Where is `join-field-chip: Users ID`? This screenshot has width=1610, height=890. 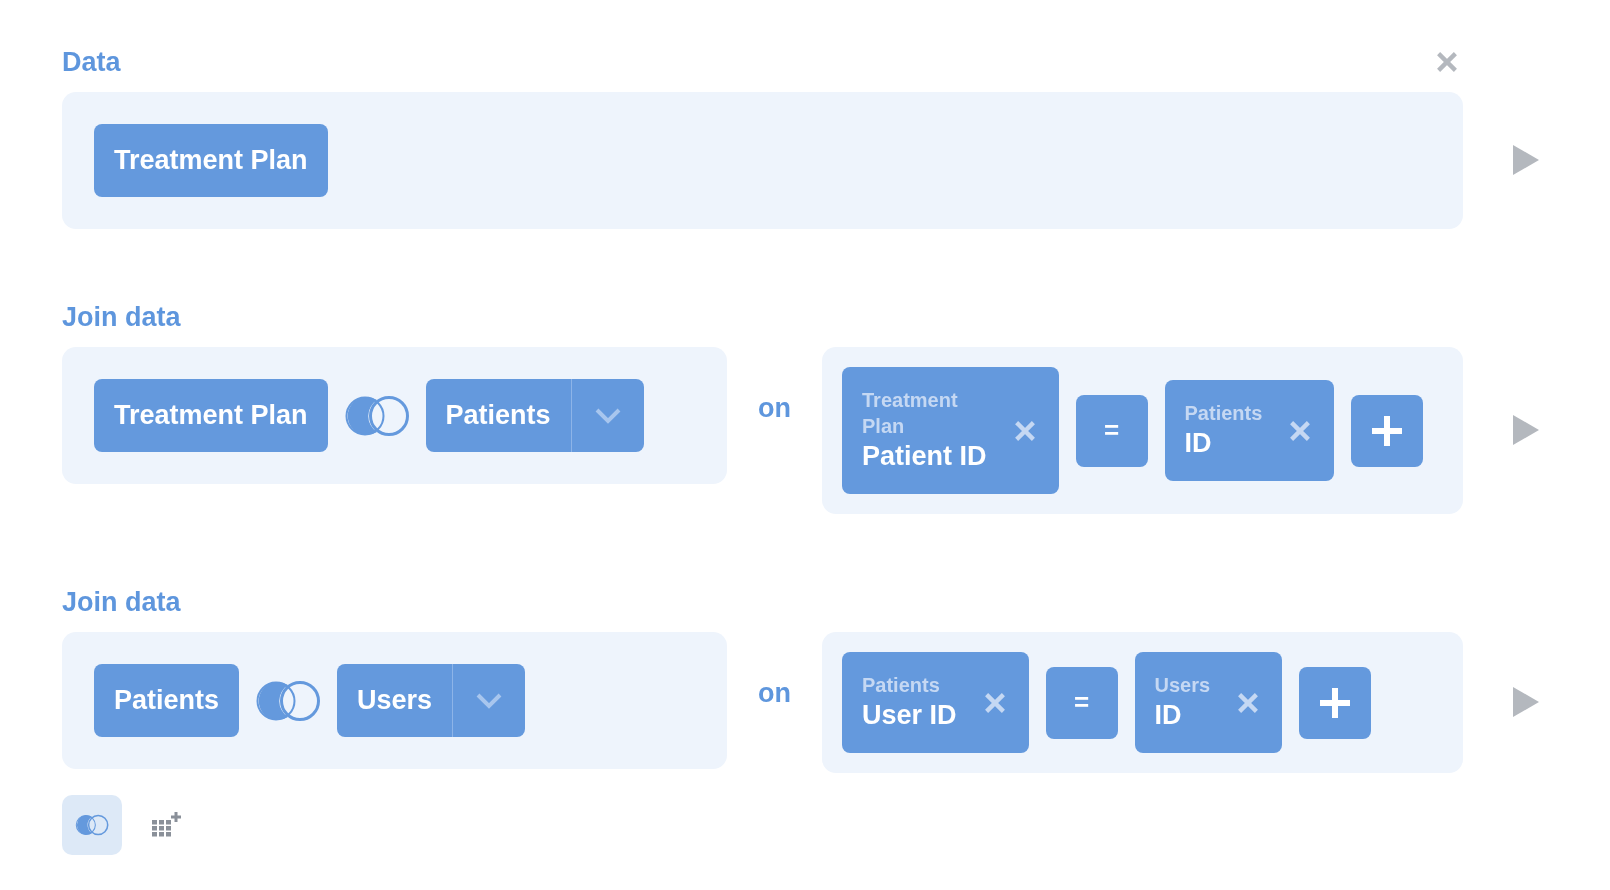 join-field-chip: Users ID is located at coordinates (1208, 703).